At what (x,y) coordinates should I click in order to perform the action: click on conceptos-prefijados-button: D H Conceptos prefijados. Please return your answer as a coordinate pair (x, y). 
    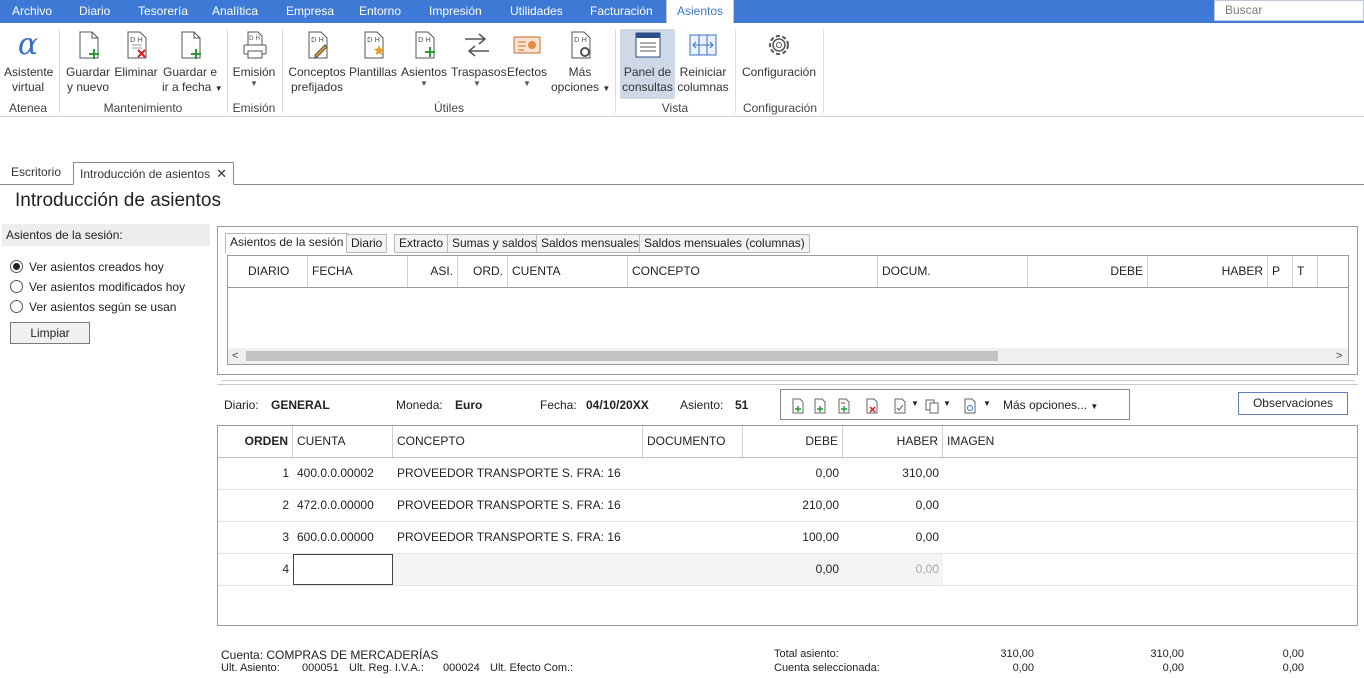
    Looking at the image, I should click on (317, 62).